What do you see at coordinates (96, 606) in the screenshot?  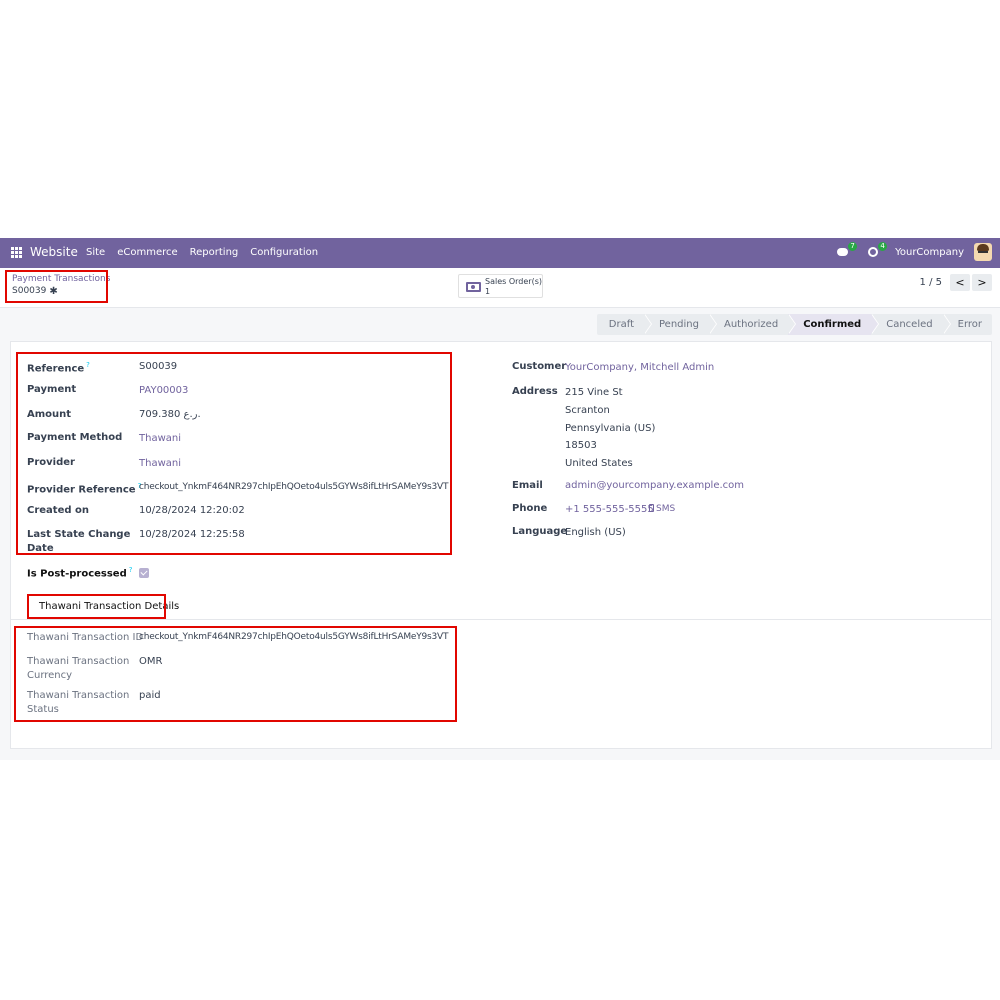 I see `highlight-thawani-tab` at bounding box center [96, 606].